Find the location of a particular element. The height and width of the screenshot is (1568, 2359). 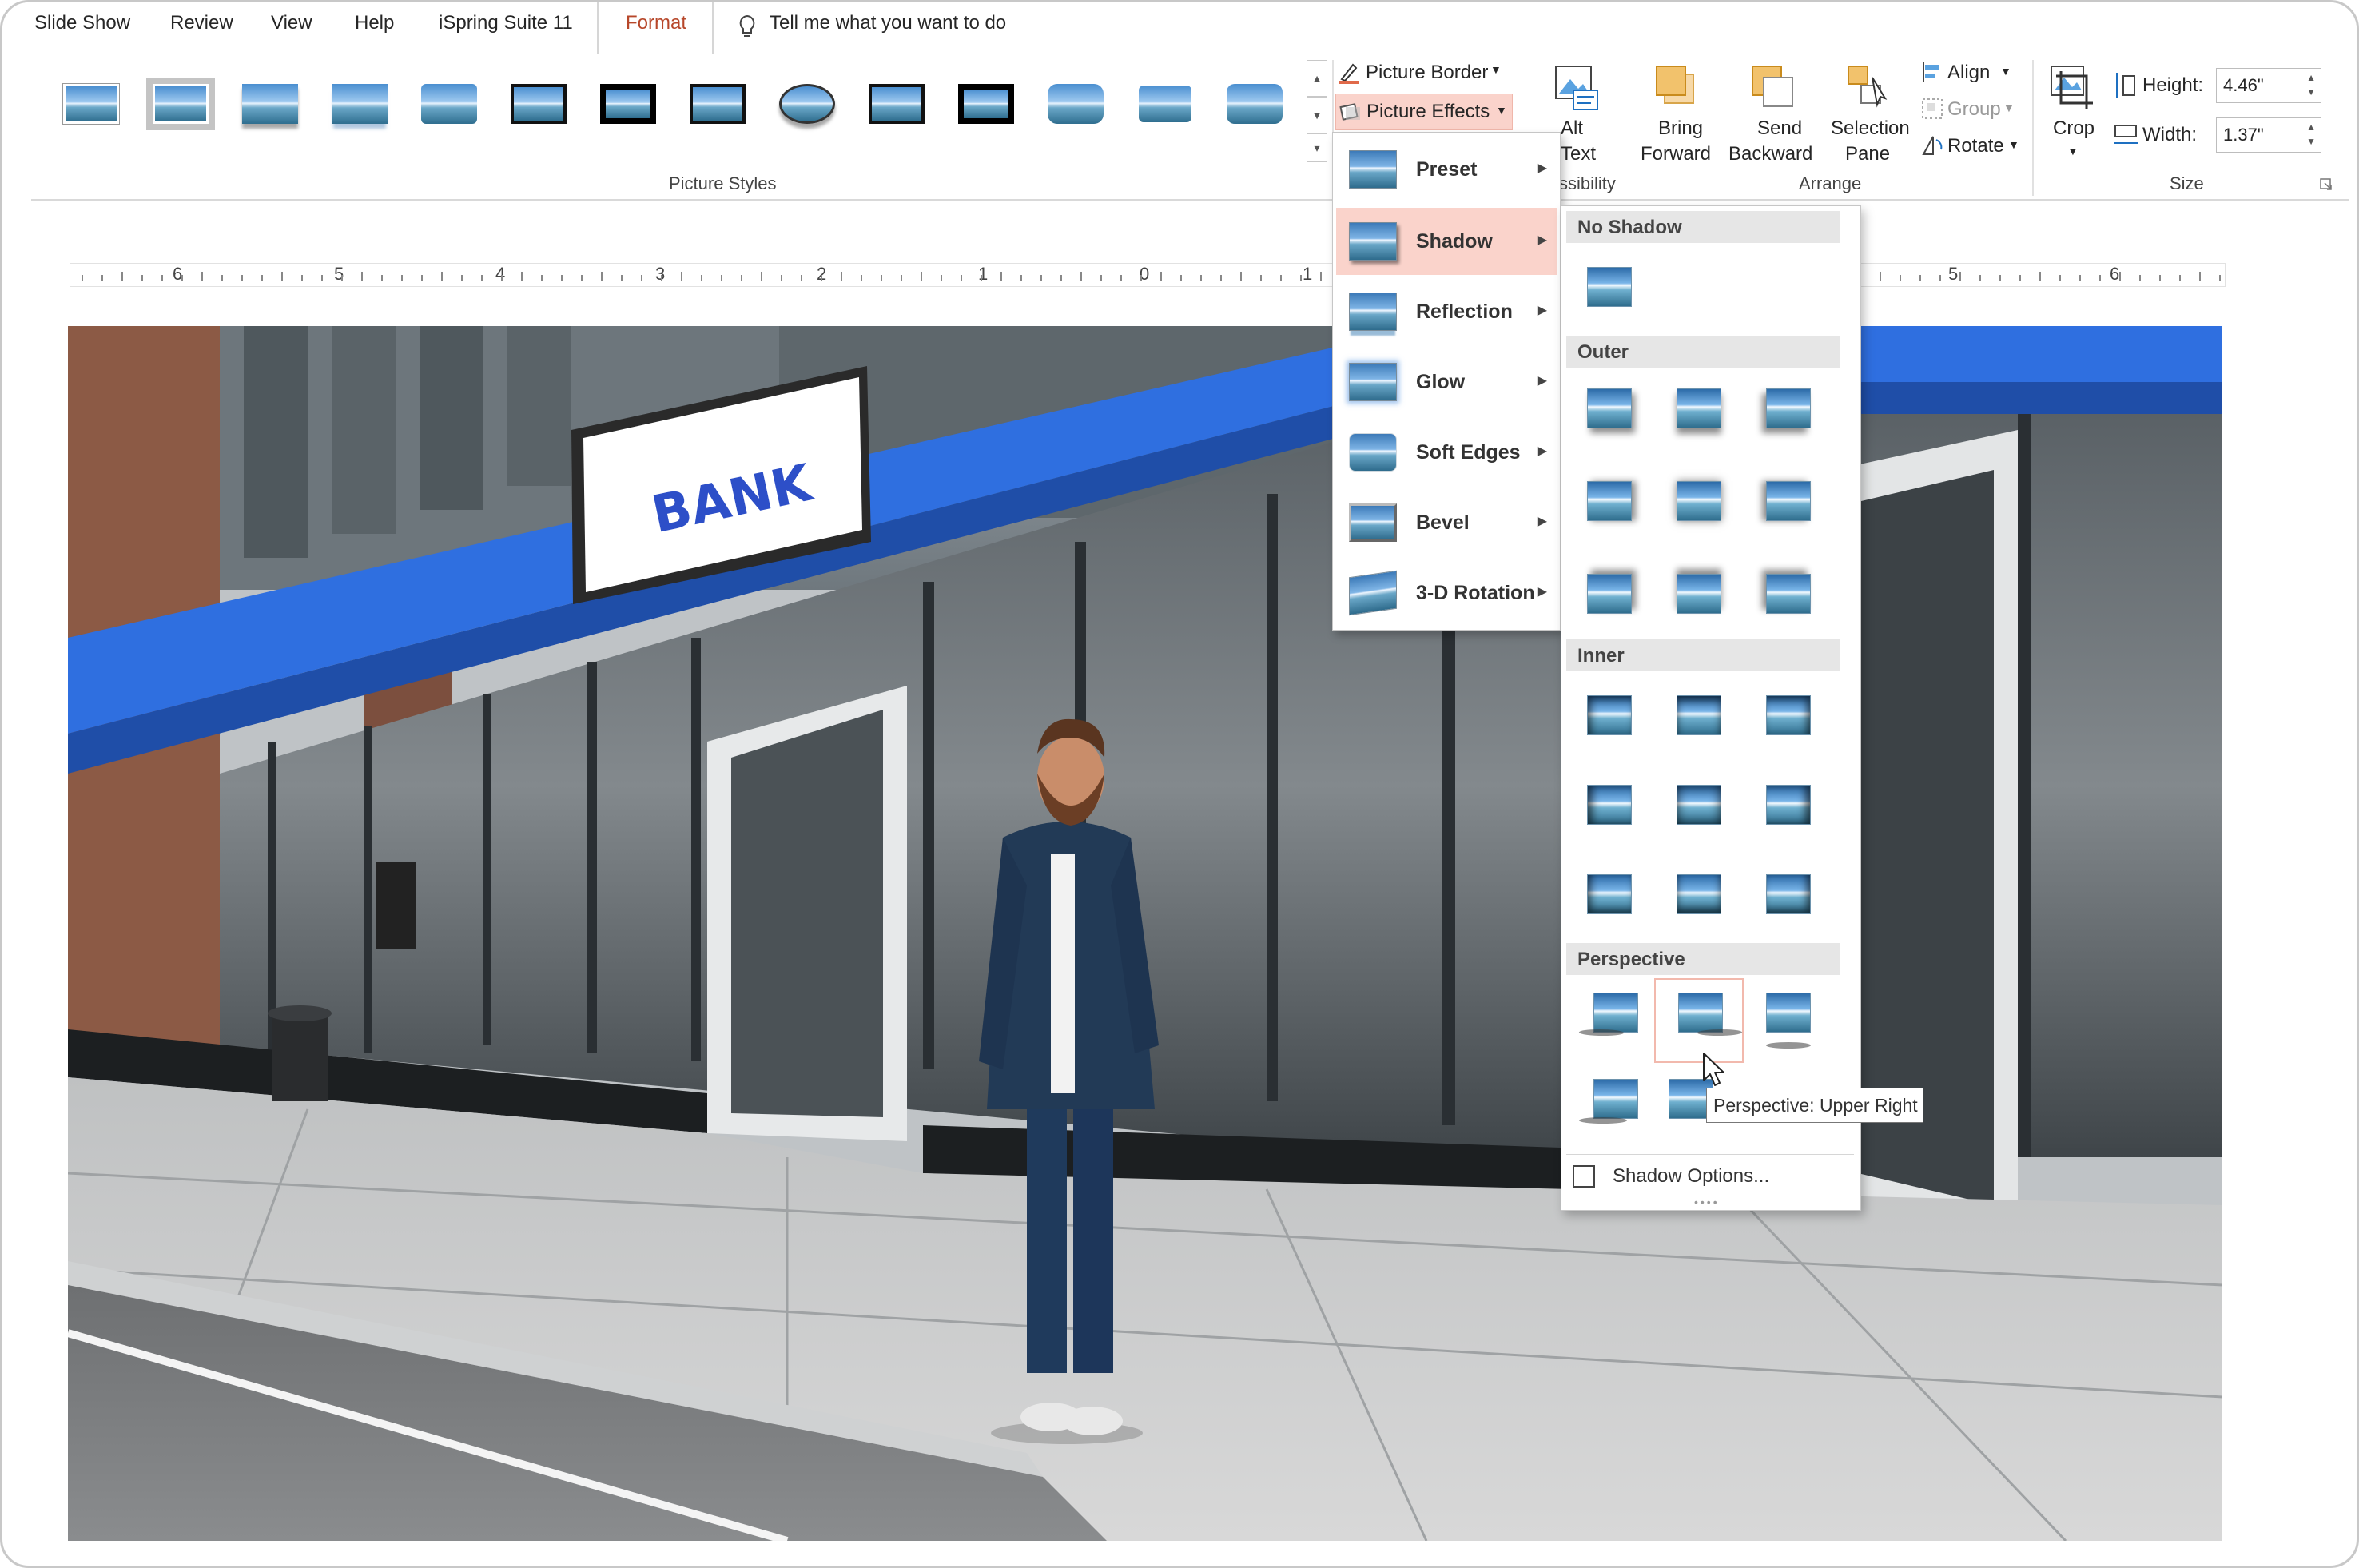

shadow-option-none is located at coordinates (1609, 287).